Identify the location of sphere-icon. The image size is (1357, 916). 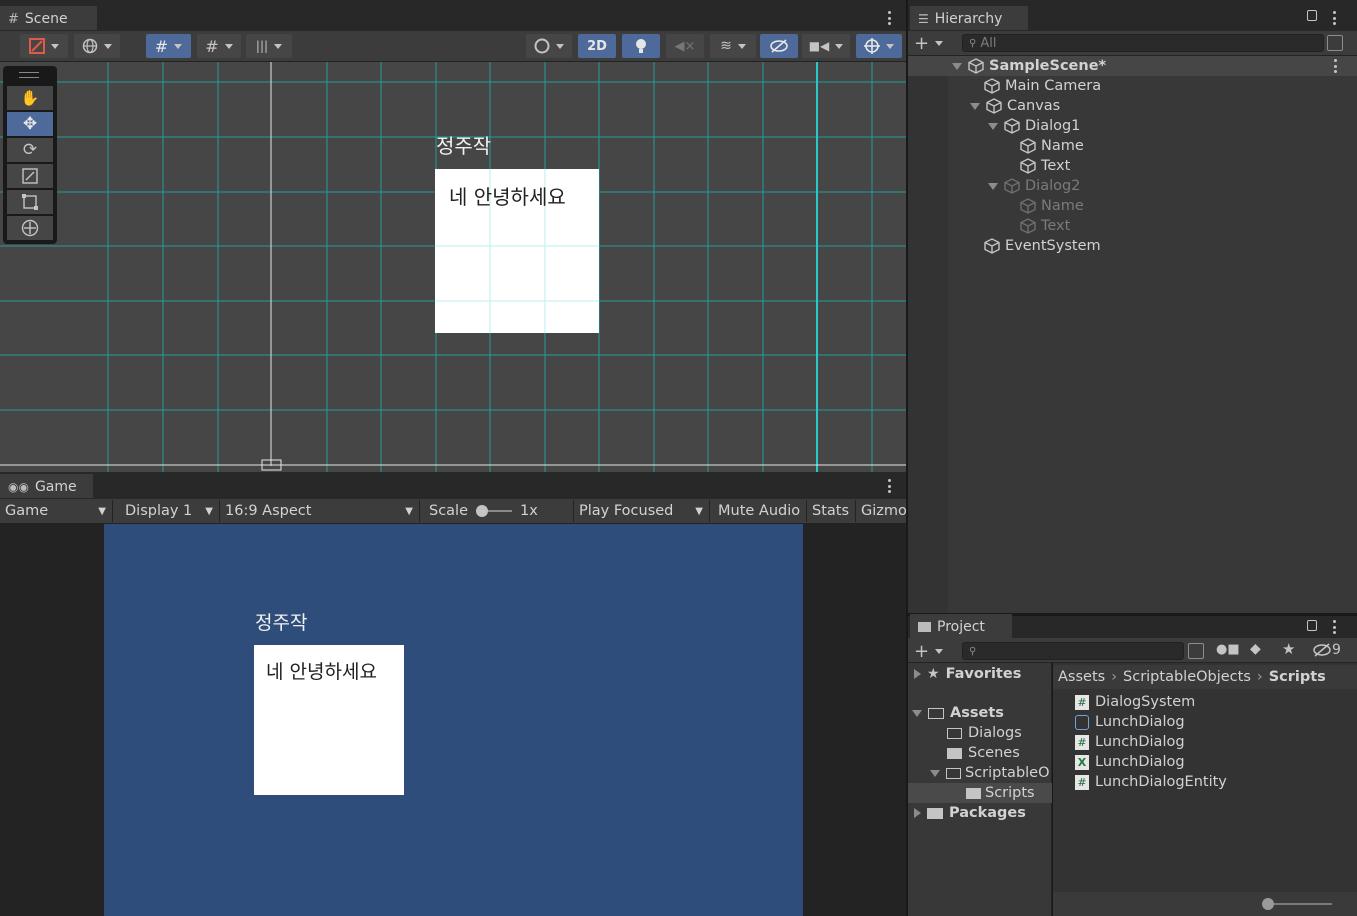
(542, 46).